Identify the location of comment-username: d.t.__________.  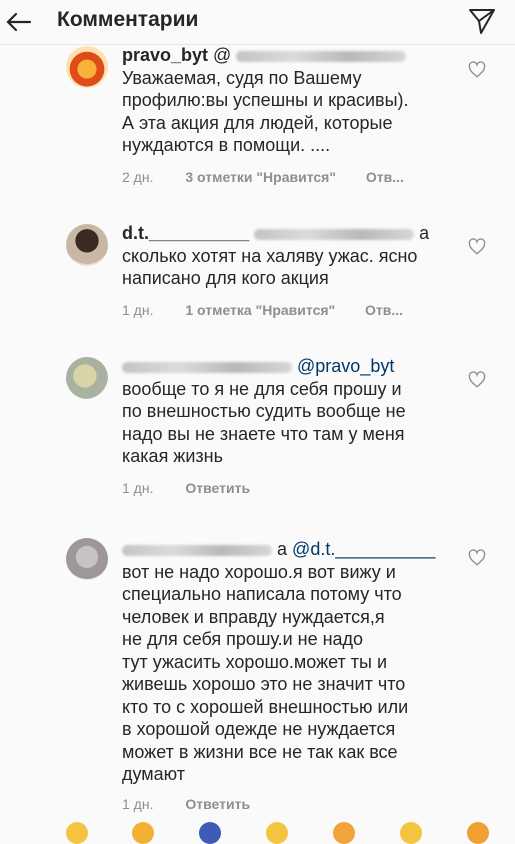
(185, 233).